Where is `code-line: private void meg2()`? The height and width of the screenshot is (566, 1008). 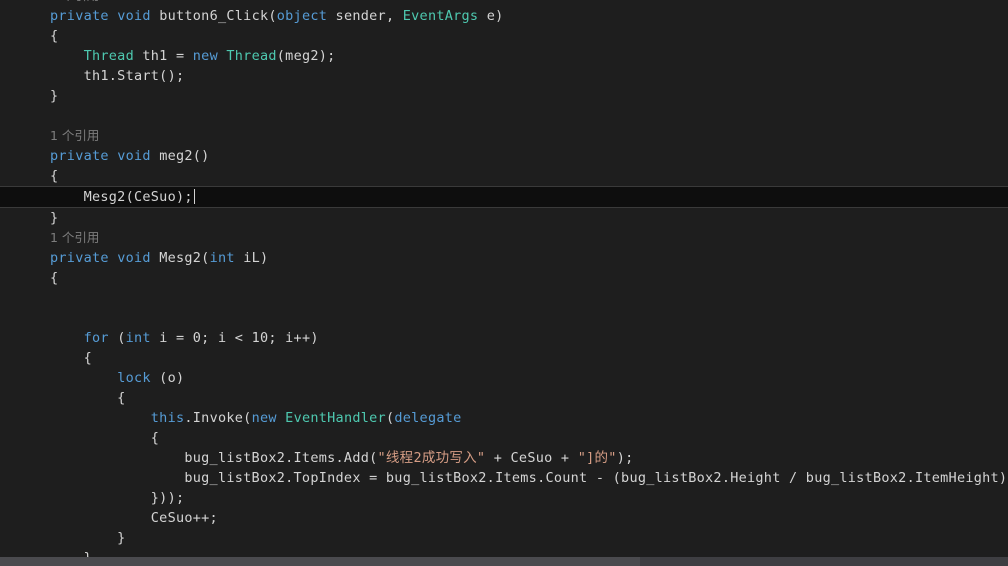
code-line: private void meg2() is located at coordinates (504, 156).